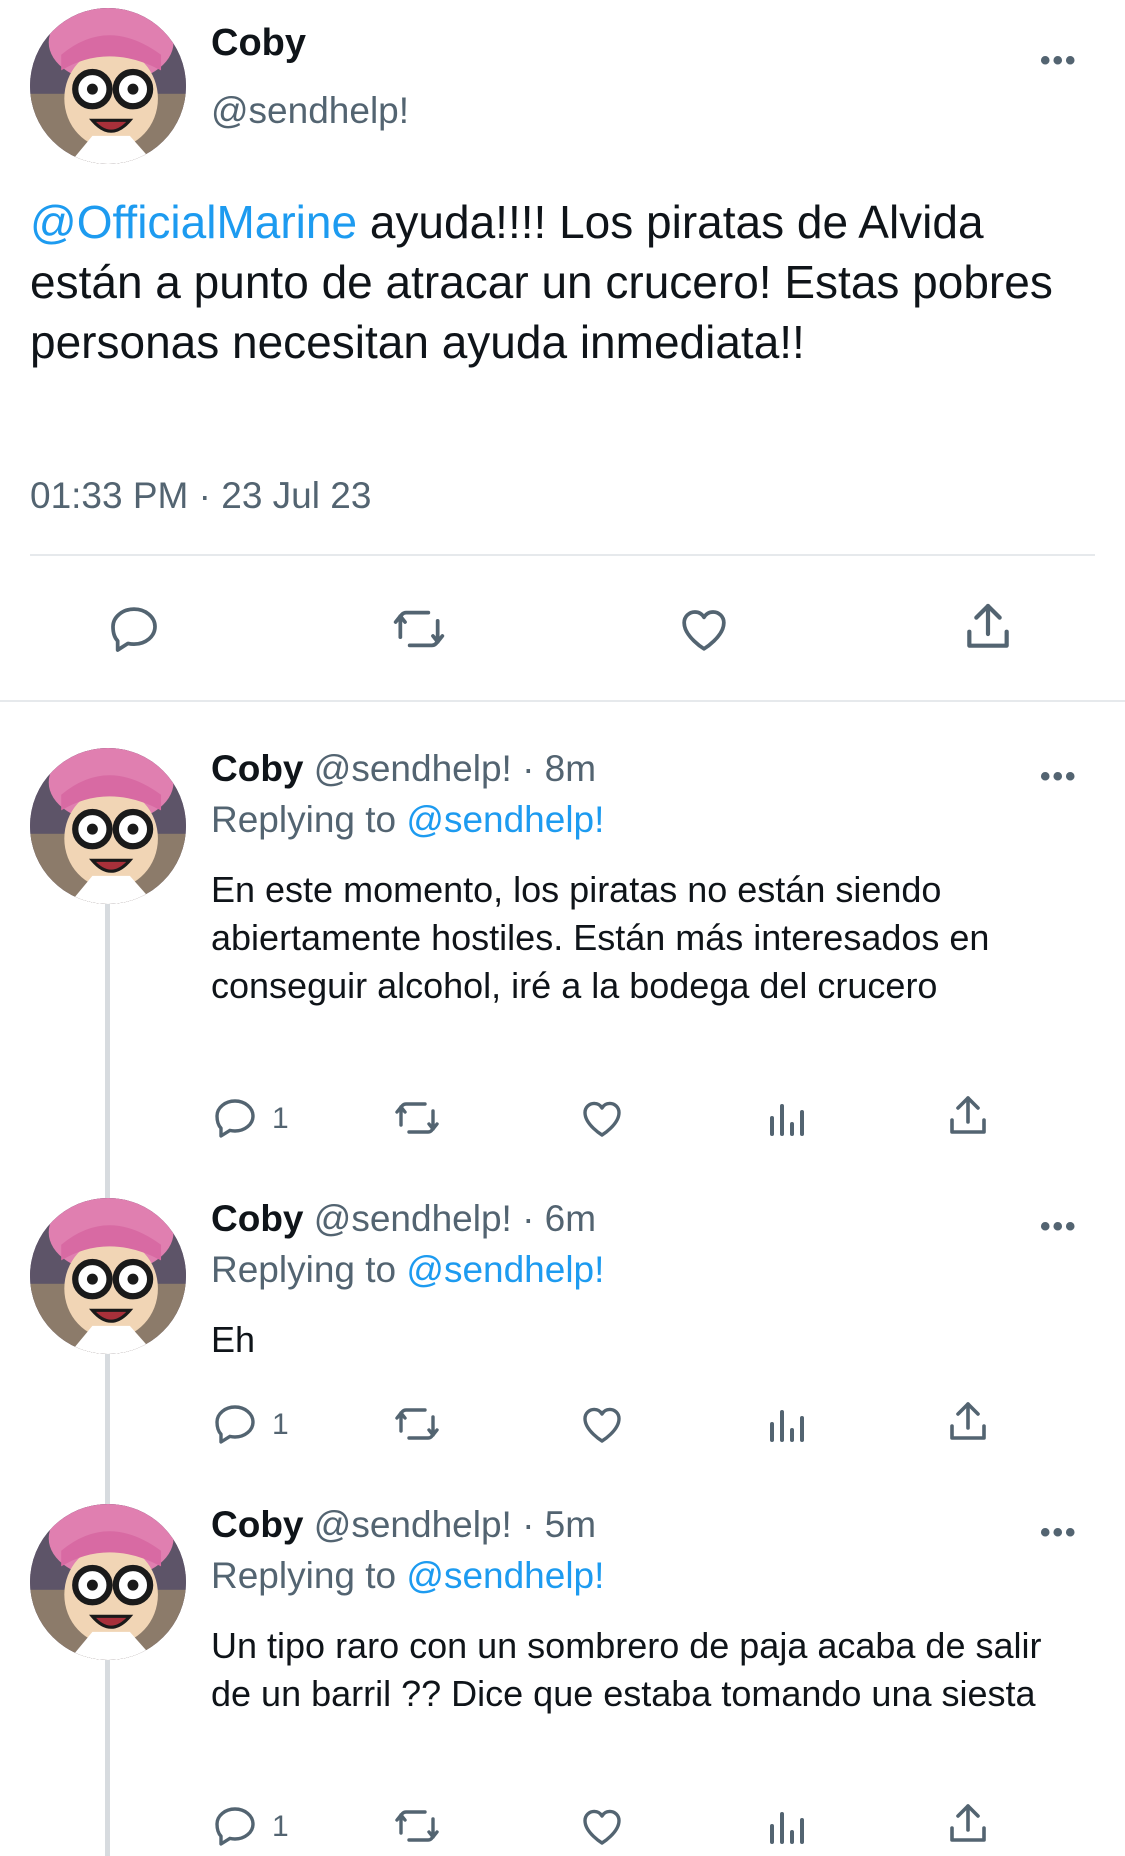  Describe the element at coordinates (450, 1524) in the screenshot. I see `handle-and-time: @sendhelp! · 5m` at that location.